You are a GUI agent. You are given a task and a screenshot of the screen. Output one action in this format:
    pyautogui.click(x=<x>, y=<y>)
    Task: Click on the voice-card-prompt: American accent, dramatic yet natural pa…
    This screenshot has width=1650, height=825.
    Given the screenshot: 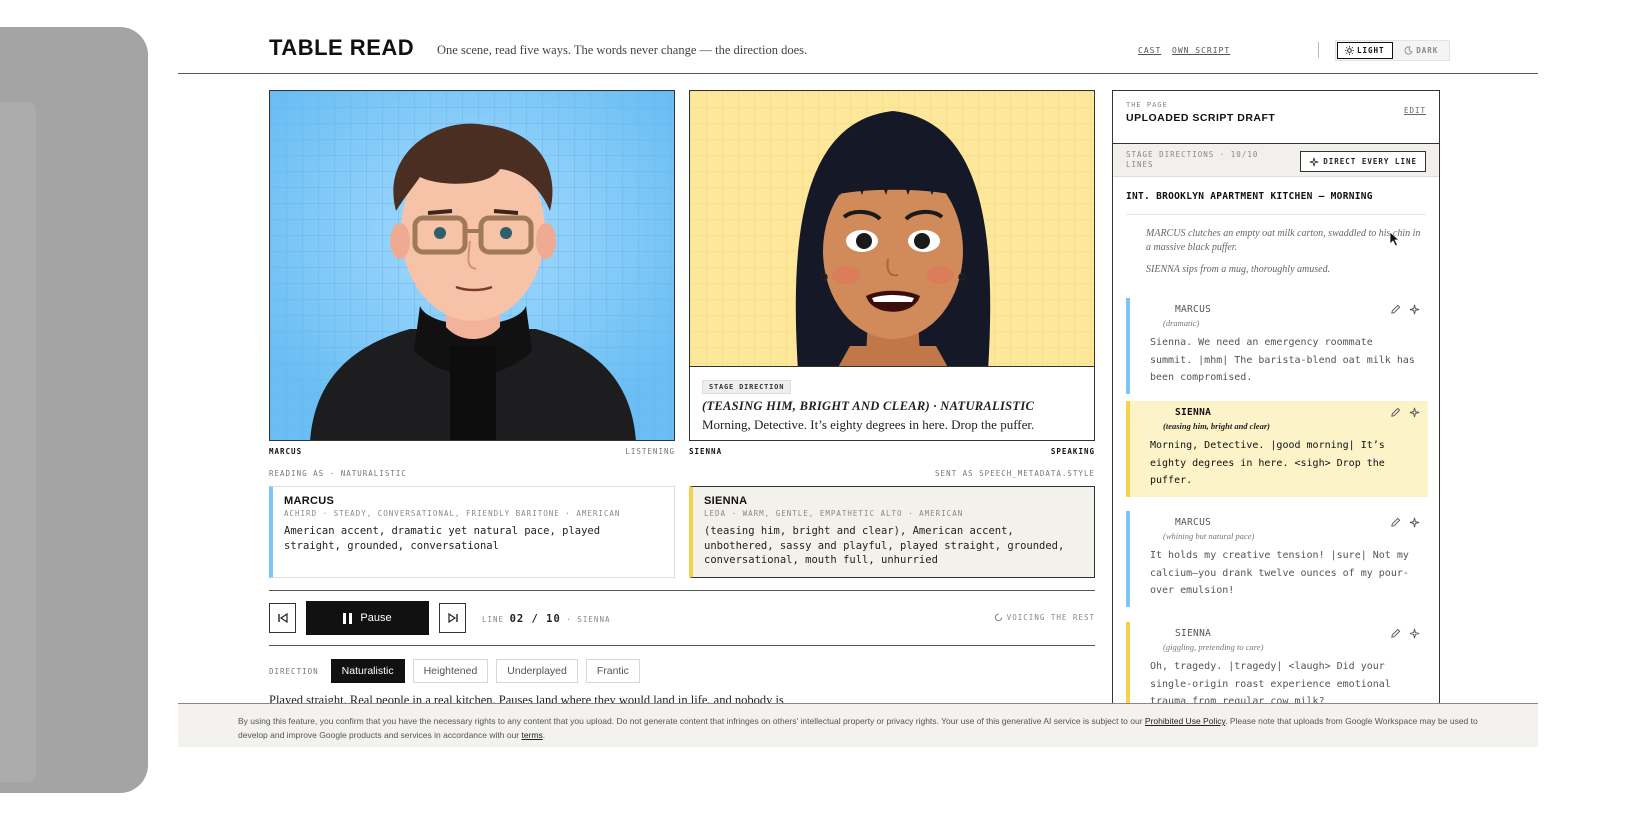 What is the action you would take?
    pyautogui.click(x=442, y=538)
    